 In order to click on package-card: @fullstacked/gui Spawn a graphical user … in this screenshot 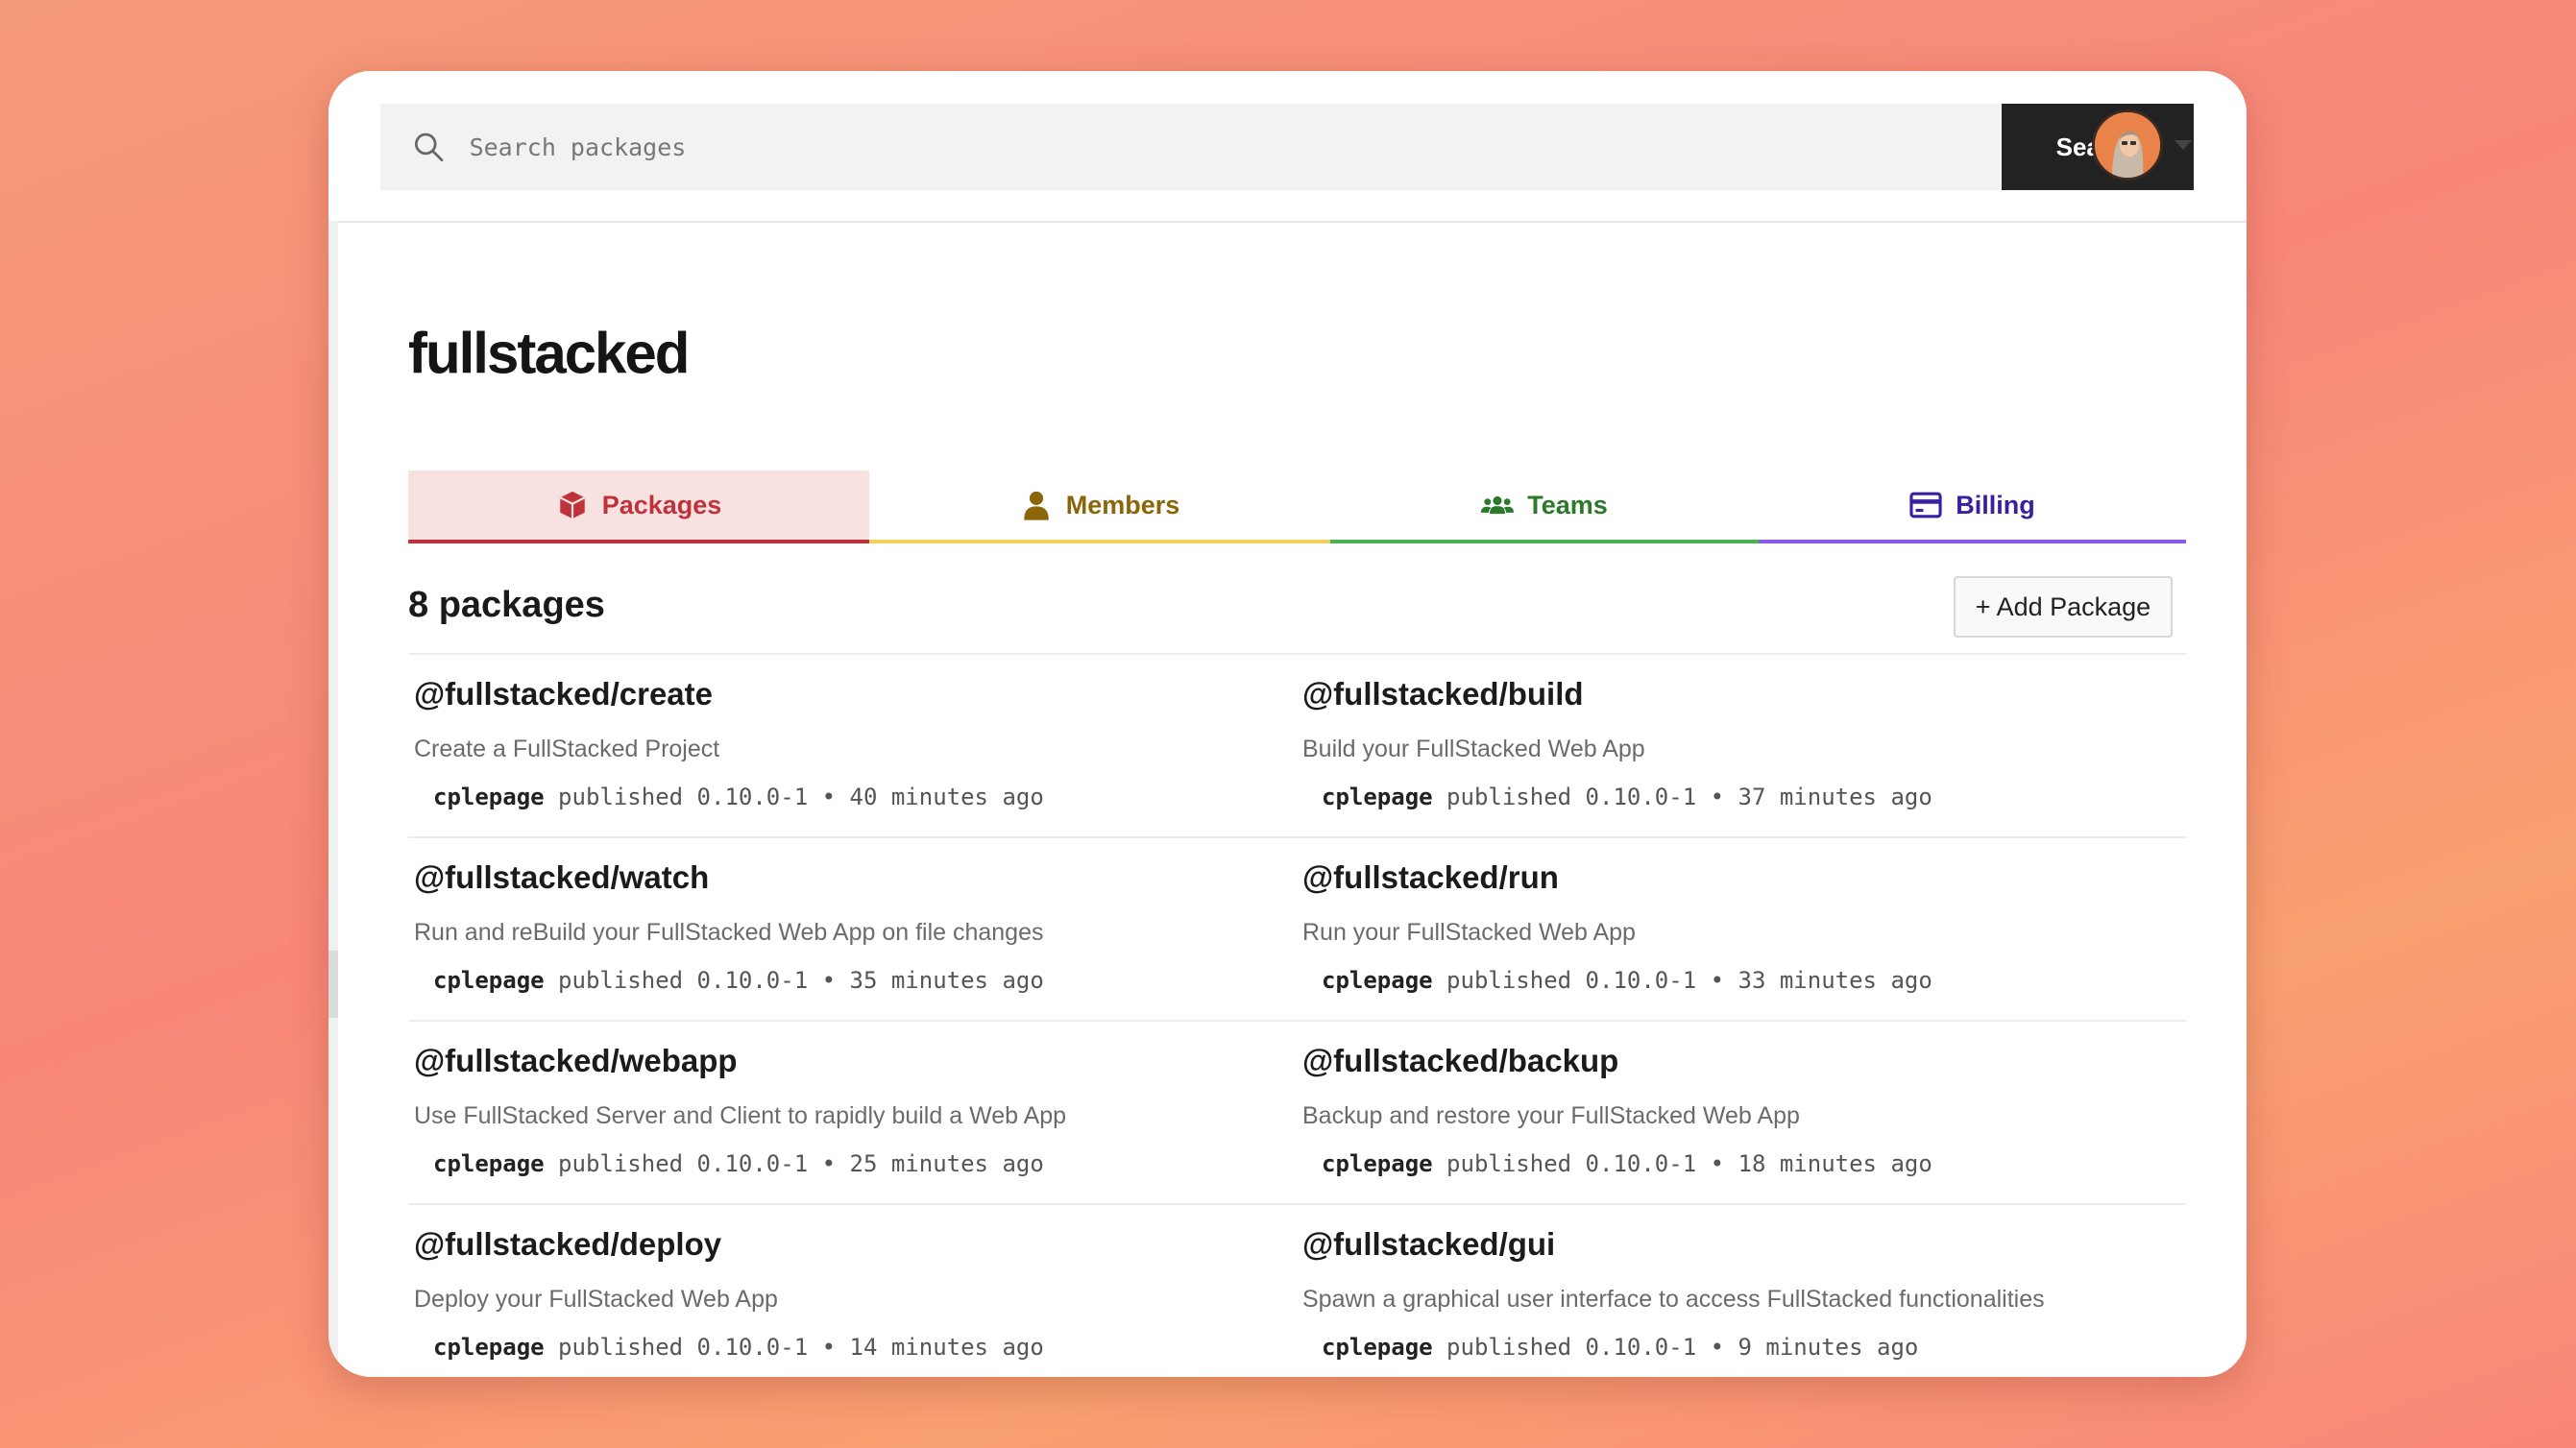, I will do `click(1741, 1291)`.